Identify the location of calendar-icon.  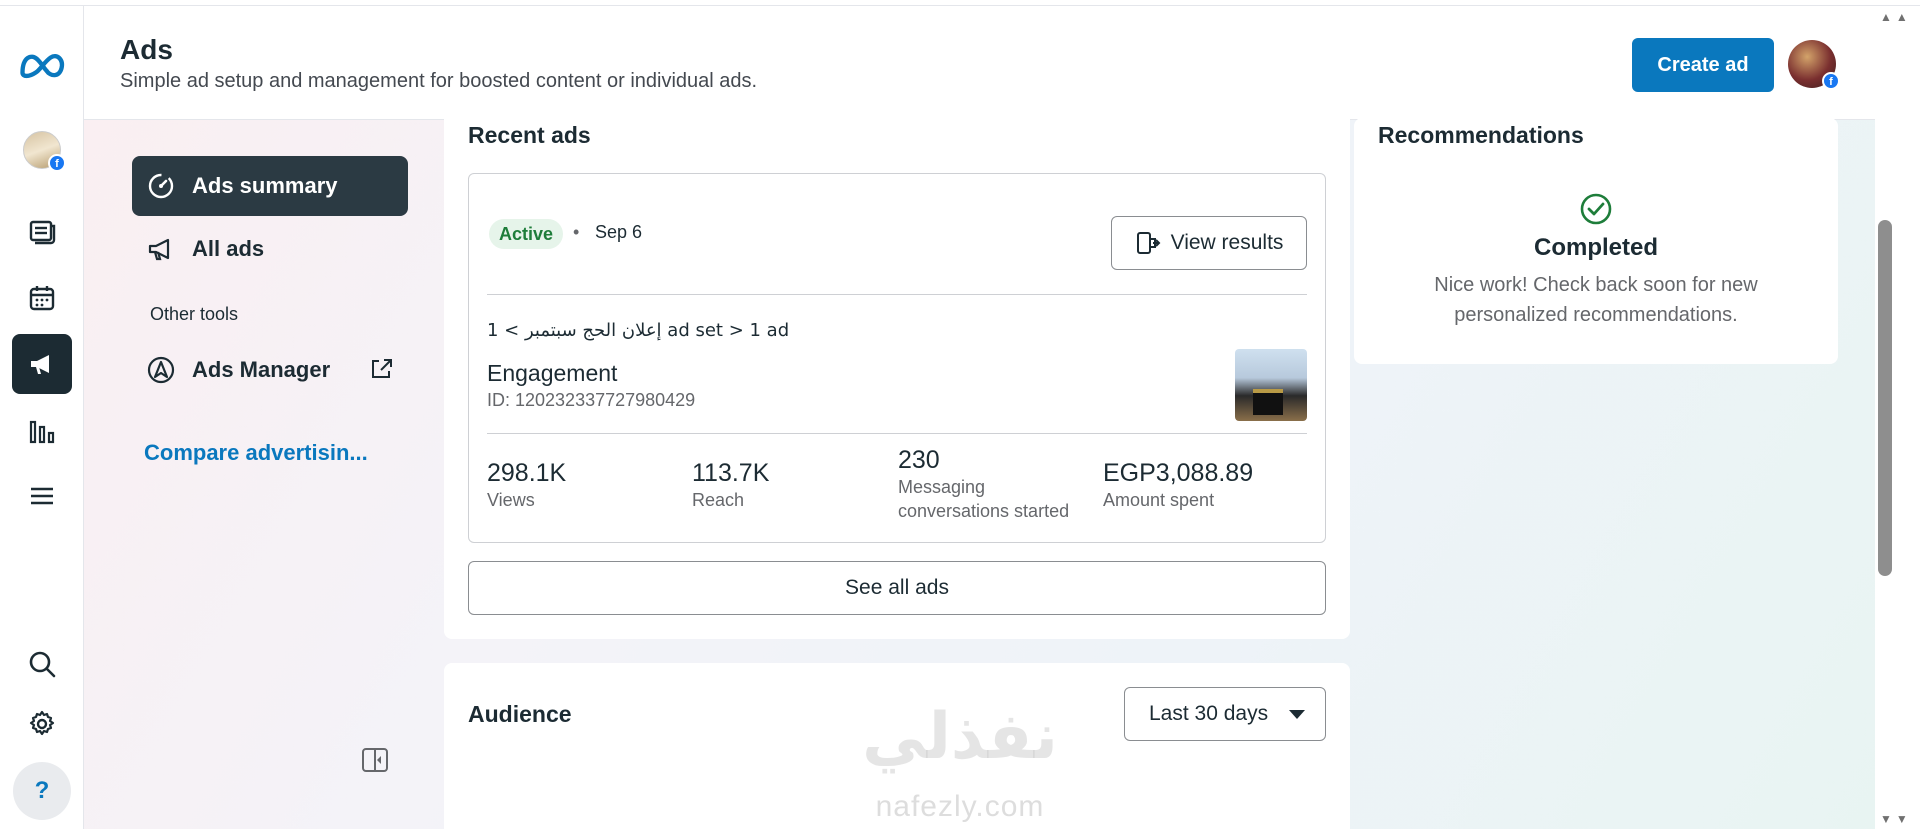
(42, 298).